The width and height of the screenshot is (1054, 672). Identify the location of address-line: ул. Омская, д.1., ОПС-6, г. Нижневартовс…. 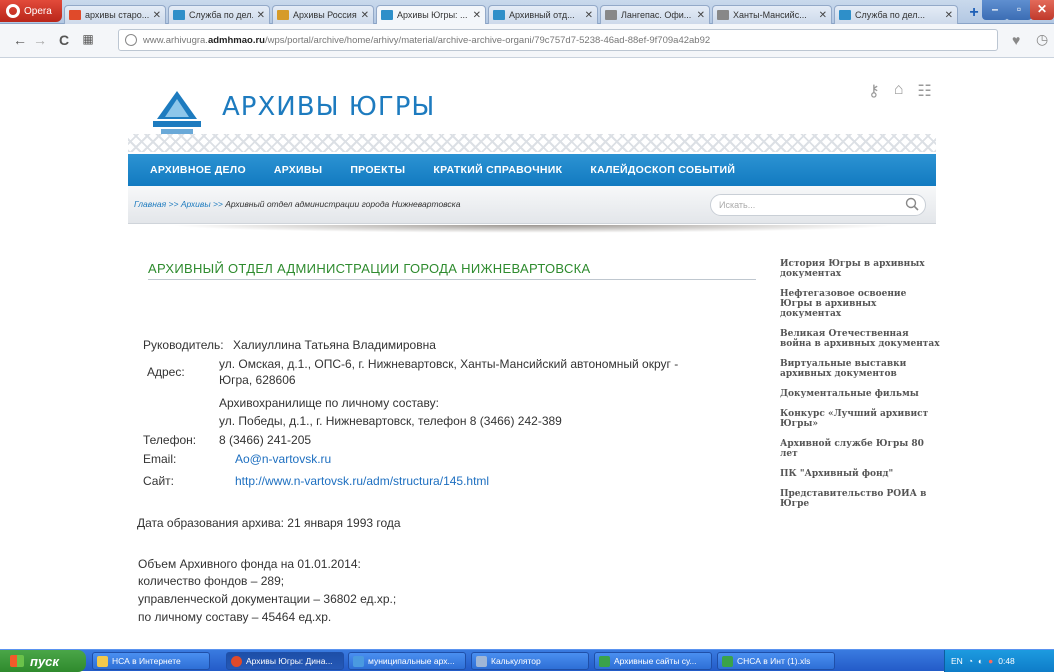
(449, 364).